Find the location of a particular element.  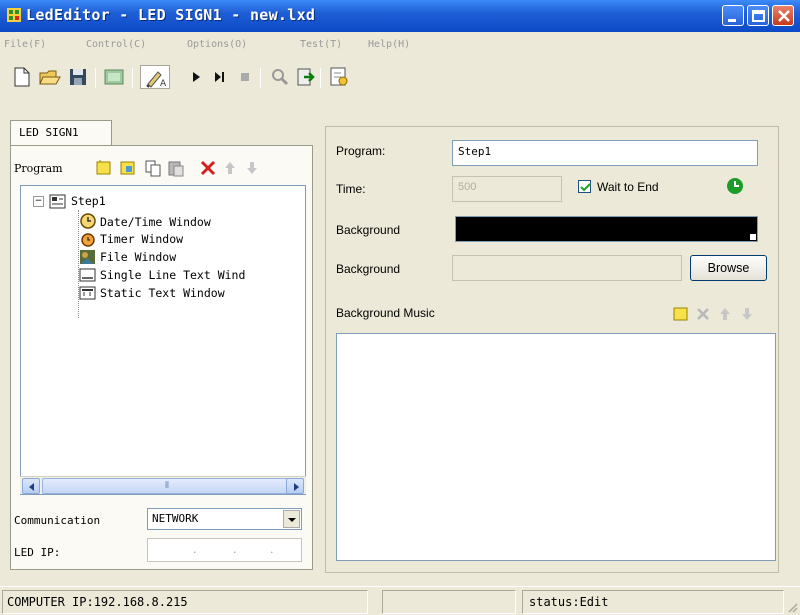

title-bar: LedEditor - LED SIGN1 - new.lxd is located at coordinates (400, 16).